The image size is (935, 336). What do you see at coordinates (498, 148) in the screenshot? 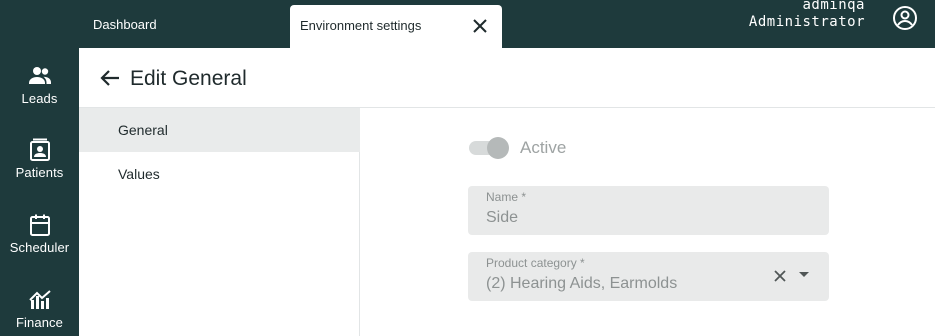
I see `toggle-thumb` at bounding box center [498, 148].